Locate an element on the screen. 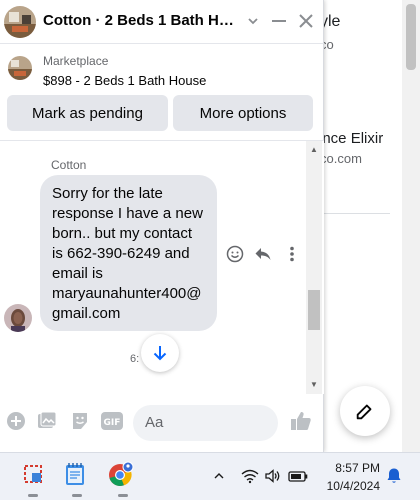  bg-item-subtitle: co.com is located at coordinates (341, 158).